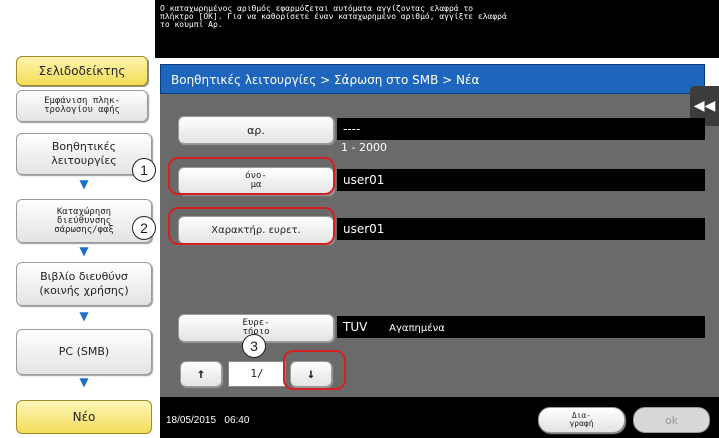 This screenshot has height=438, width=719. What do you see at coordinates (201, 374) in the screenshot?
I see `page-up-button: ↑` at bounding box center [201, 374].